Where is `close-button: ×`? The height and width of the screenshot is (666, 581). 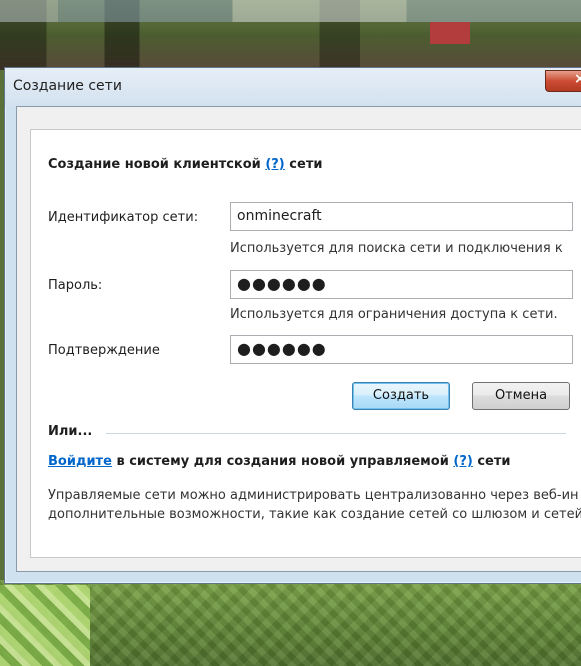 close-button: × is located at coordinates (563, 81).